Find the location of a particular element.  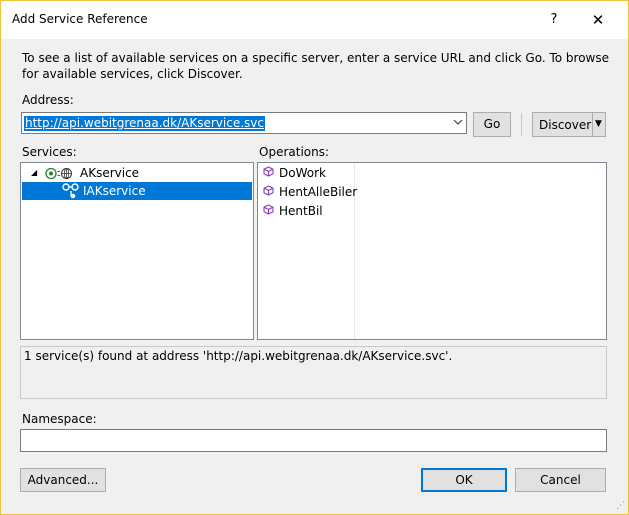

services-label: Services: is located at coordinates (49, 152).